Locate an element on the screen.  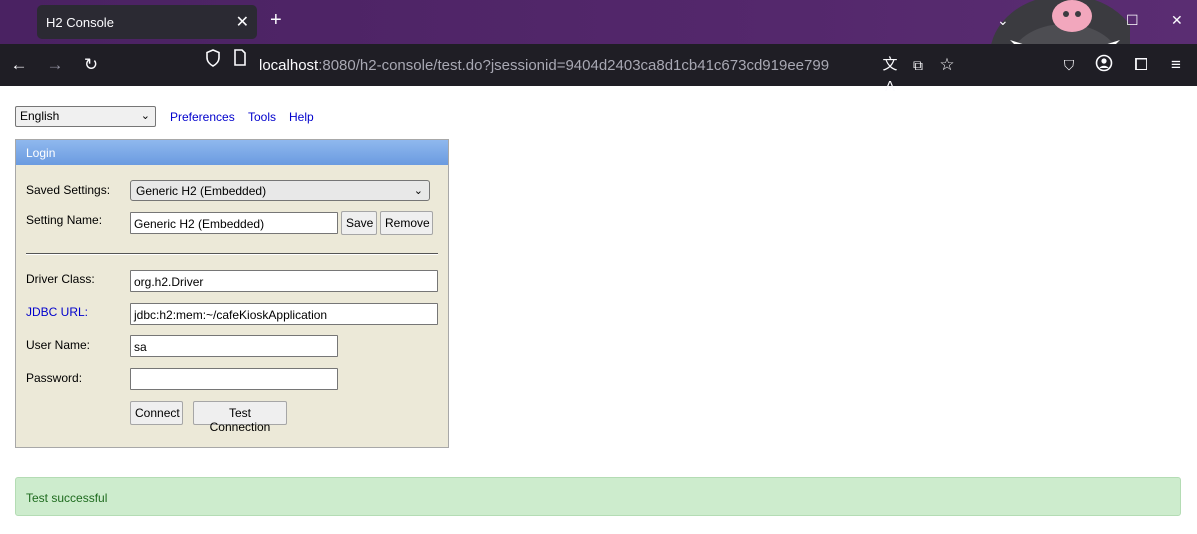
extensions-icon: ⧠ is located at coordinates (1141, 65).